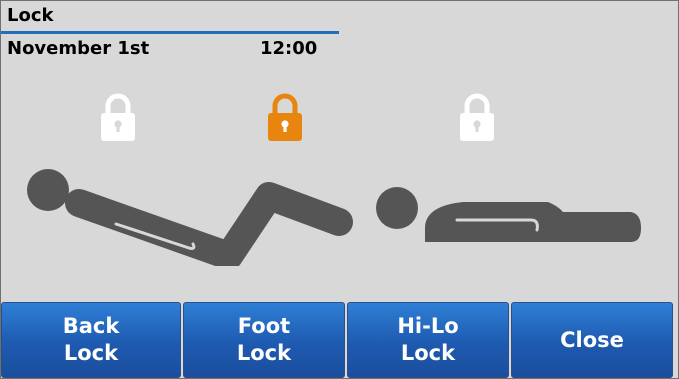 The height and width of the screenshot is (379, 679). I want to click on foot-lock-status-icon, so click(285, 117).